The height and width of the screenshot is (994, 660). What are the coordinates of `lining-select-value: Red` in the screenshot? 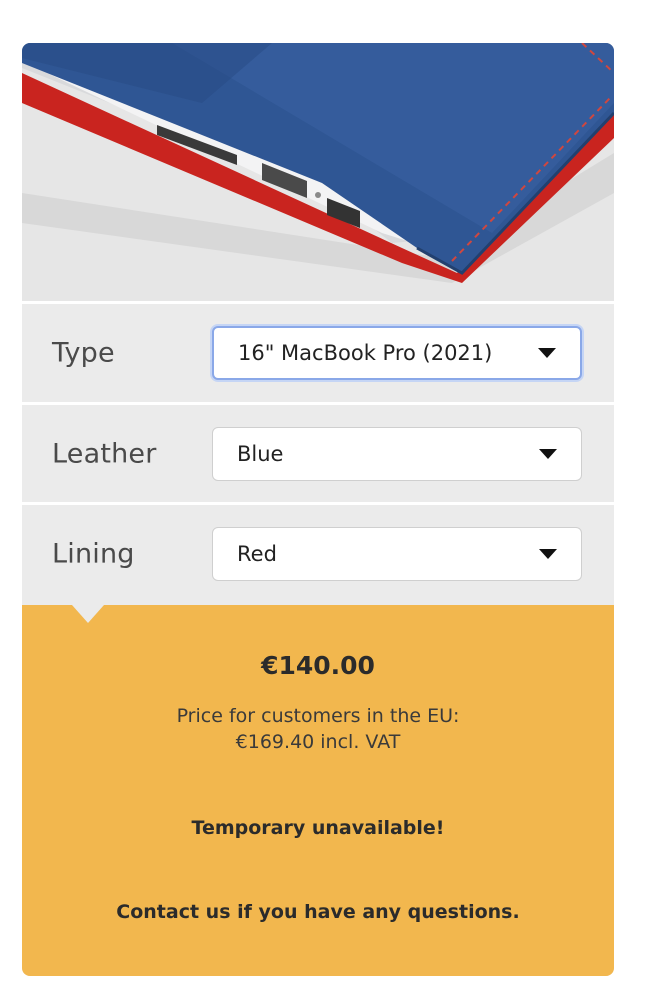 It's located at (257, 554).